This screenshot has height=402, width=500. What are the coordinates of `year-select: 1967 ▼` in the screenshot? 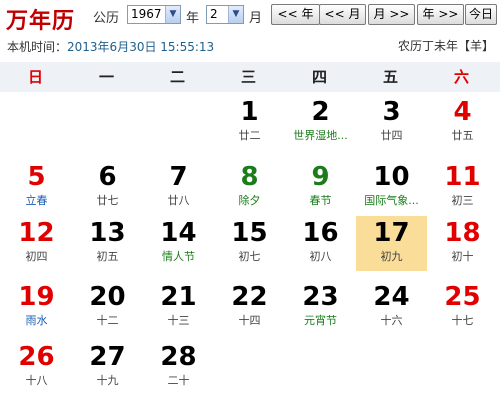 It's located at (154, 14).